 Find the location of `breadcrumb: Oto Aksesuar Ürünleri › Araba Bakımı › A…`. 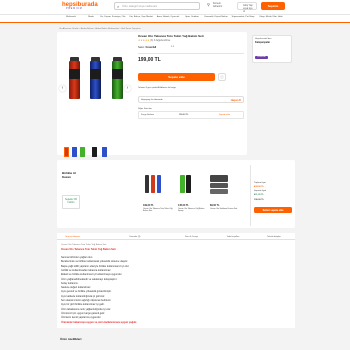

breadcrumb: Oto Aksesuar Ürünleri › Araba Bakımı › A… is located at coordinates (100, 29).